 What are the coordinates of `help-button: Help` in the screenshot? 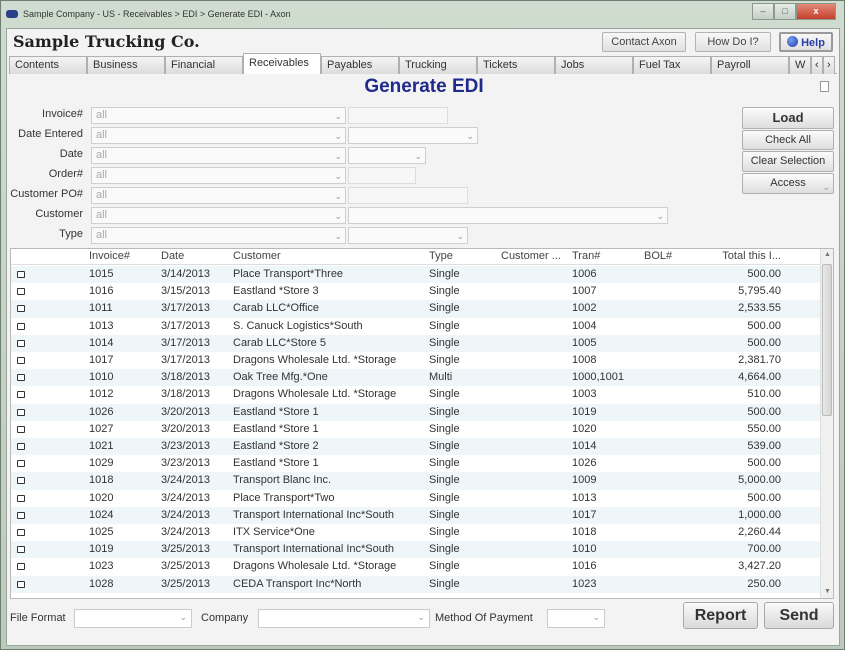 It's located at (806, 42).